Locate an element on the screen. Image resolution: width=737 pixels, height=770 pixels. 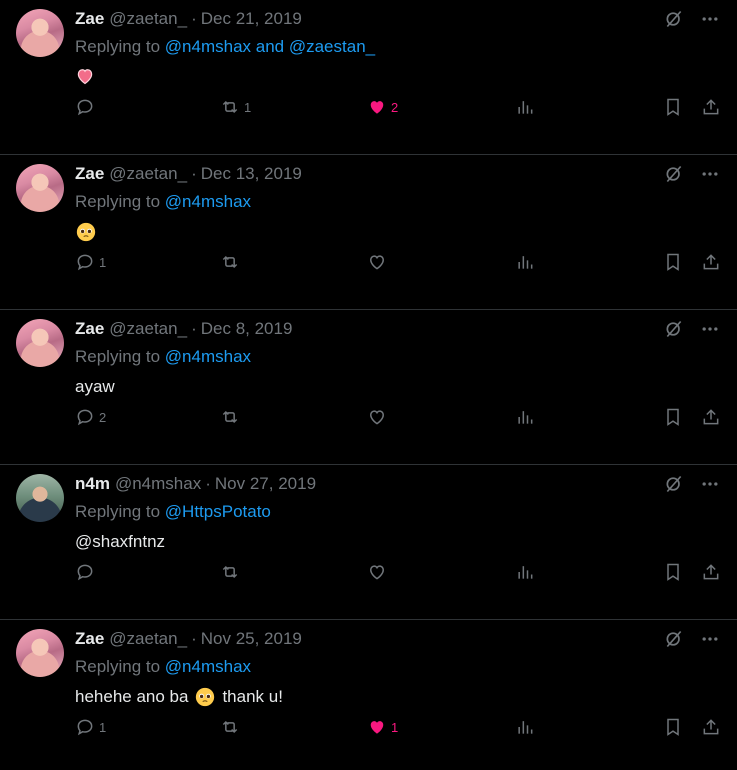
author-handle: @n4mshax is located at coordinates (158, 484).